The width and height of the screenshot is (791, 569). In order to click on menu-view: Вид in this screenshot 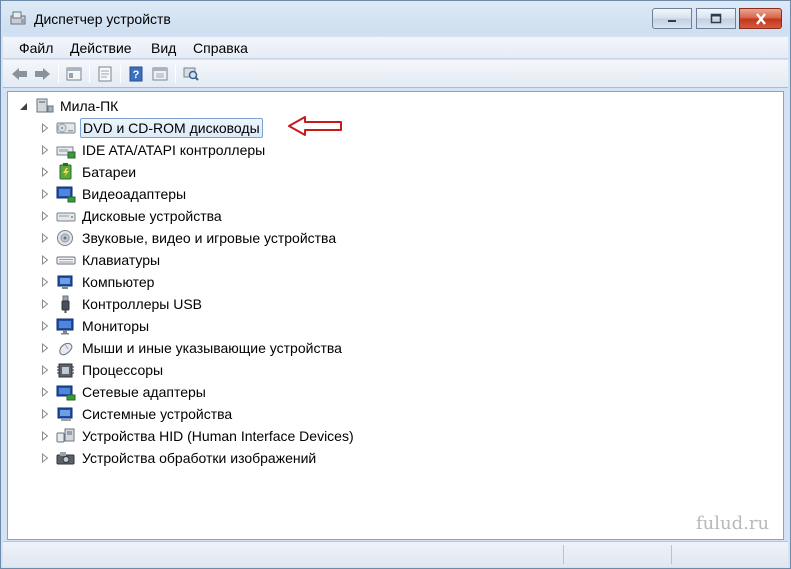, I will do `click(163, 48)`.